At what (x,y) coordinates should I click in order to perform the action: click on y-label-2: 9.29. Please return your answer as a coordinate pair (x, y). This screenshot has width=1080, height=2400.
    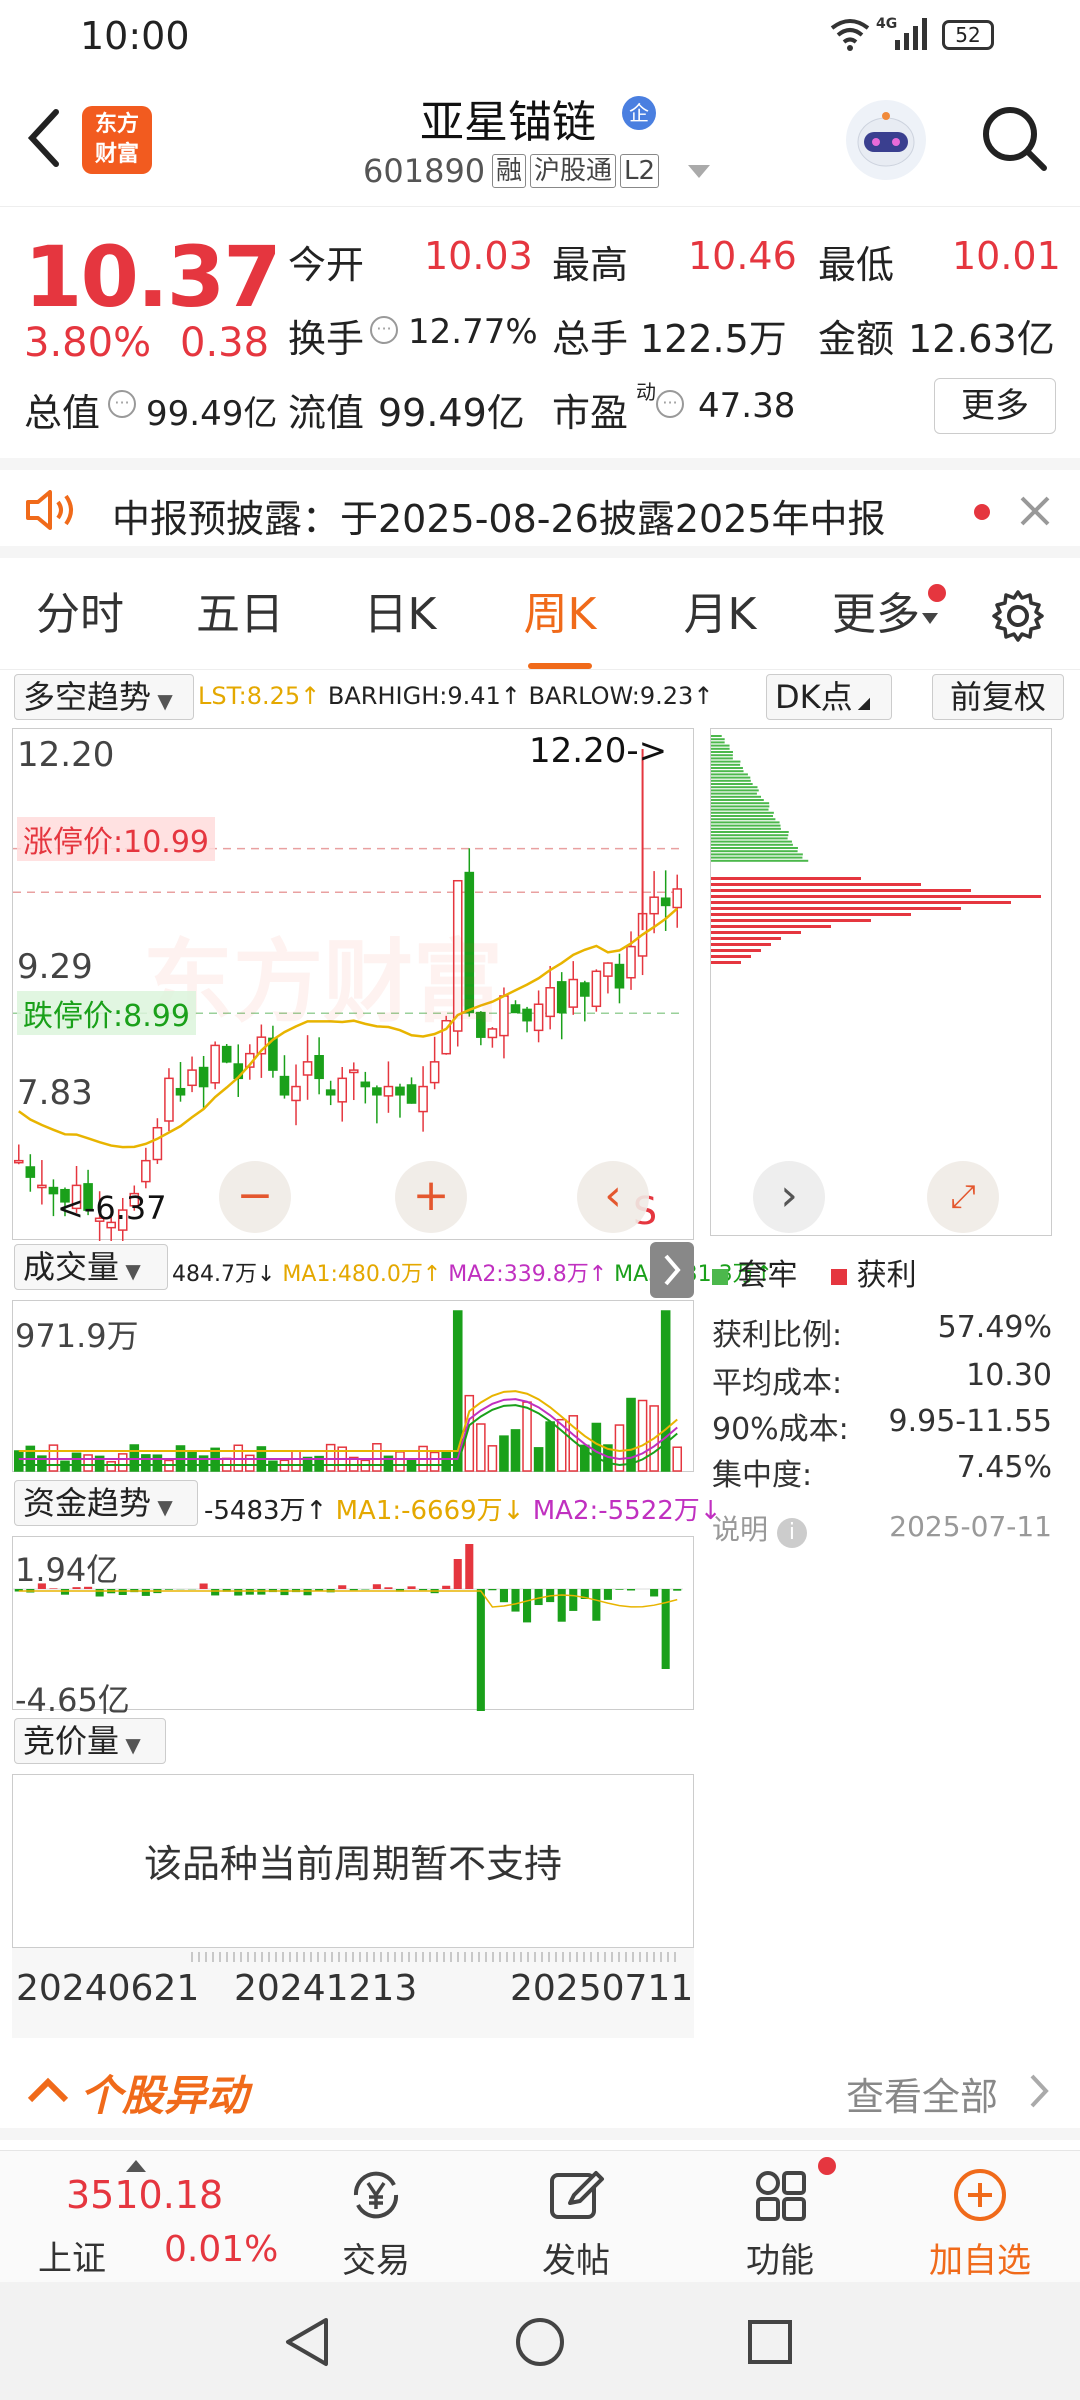
    Looking at the image, I should click on (55, 967).